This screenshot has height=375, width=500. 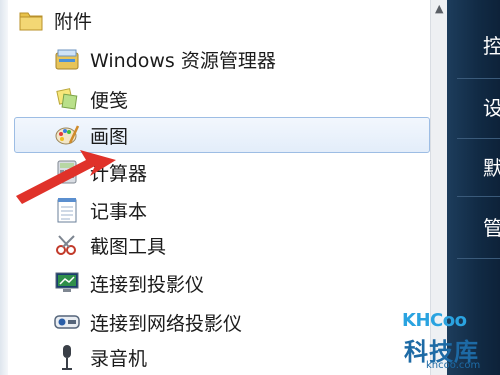 I want to click on calculator-icon, so click(x=67, y=172).